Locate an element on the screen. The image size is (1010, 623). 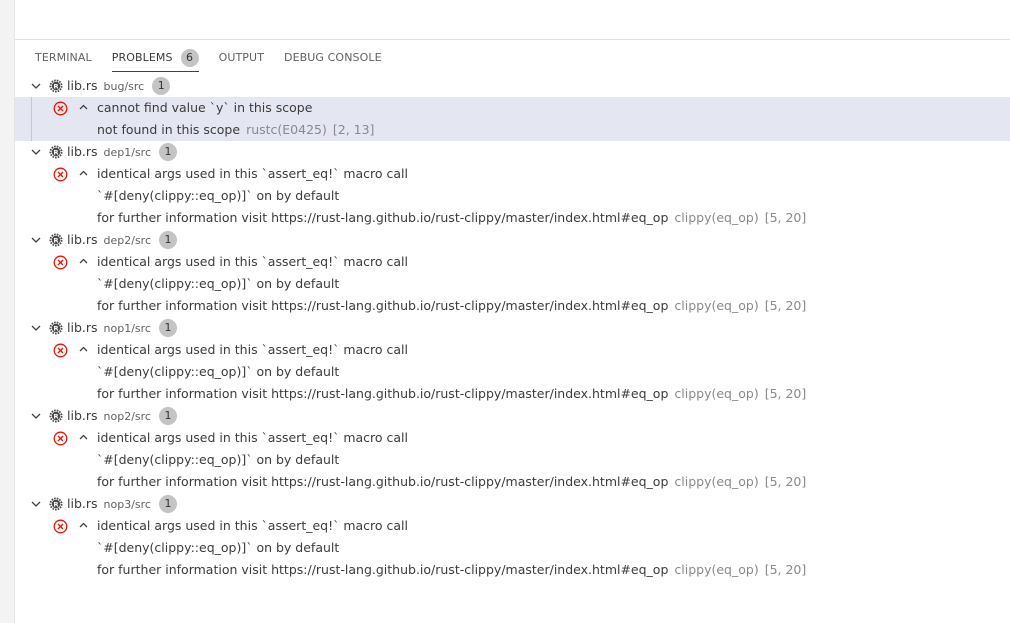
problem-file-row: Rlib.rs dep1/src 1 is located at coordinates (512, 152).